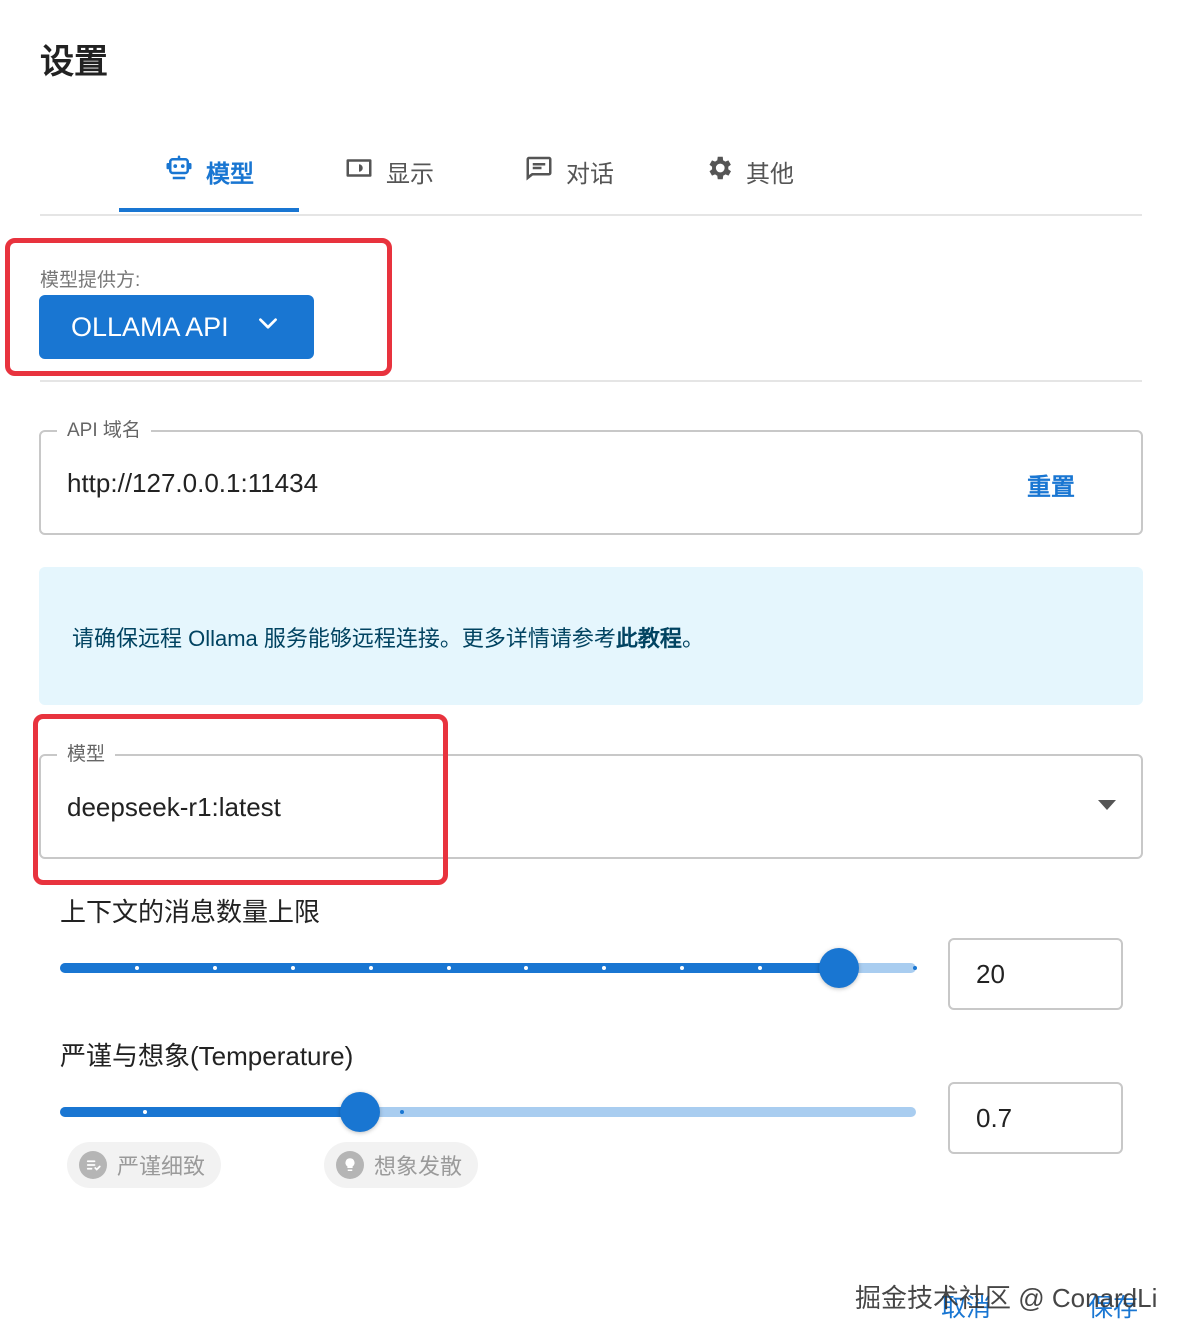 This screenshot has width=1182, height=1340. Describe the element at coordinates (410, 174) in the screenshot. I see `tab-label: 显示` at that location.